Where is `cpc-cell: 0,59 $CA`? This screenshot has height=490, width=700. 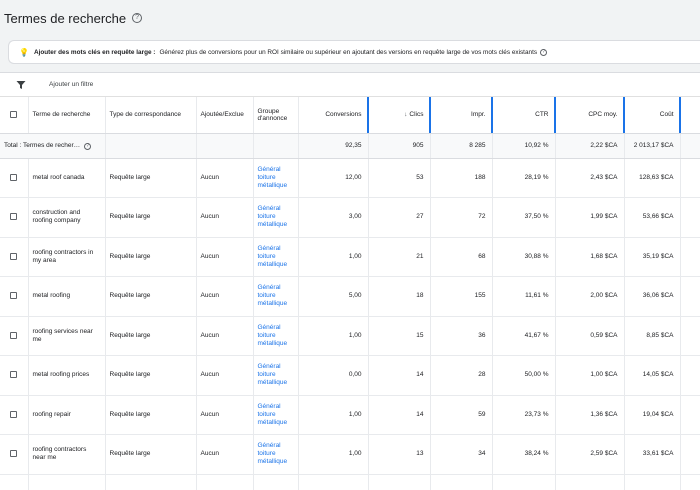
cpc-cell: 0,59 $CA is located at coordinates (604, 335).